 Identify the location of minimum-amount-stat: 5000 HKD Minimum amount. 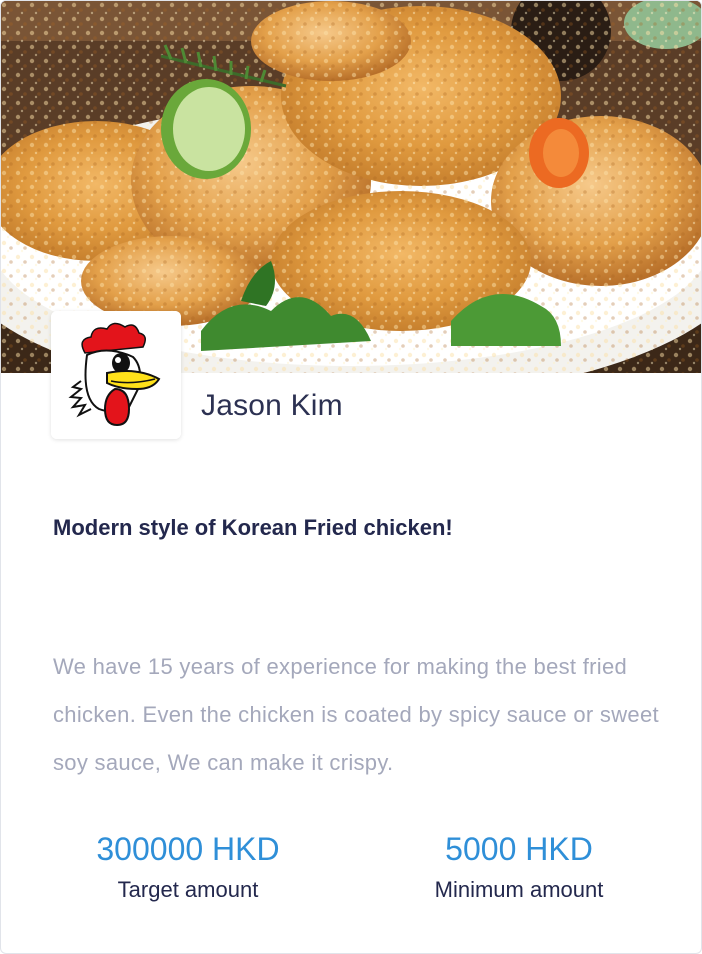
(519, 867).